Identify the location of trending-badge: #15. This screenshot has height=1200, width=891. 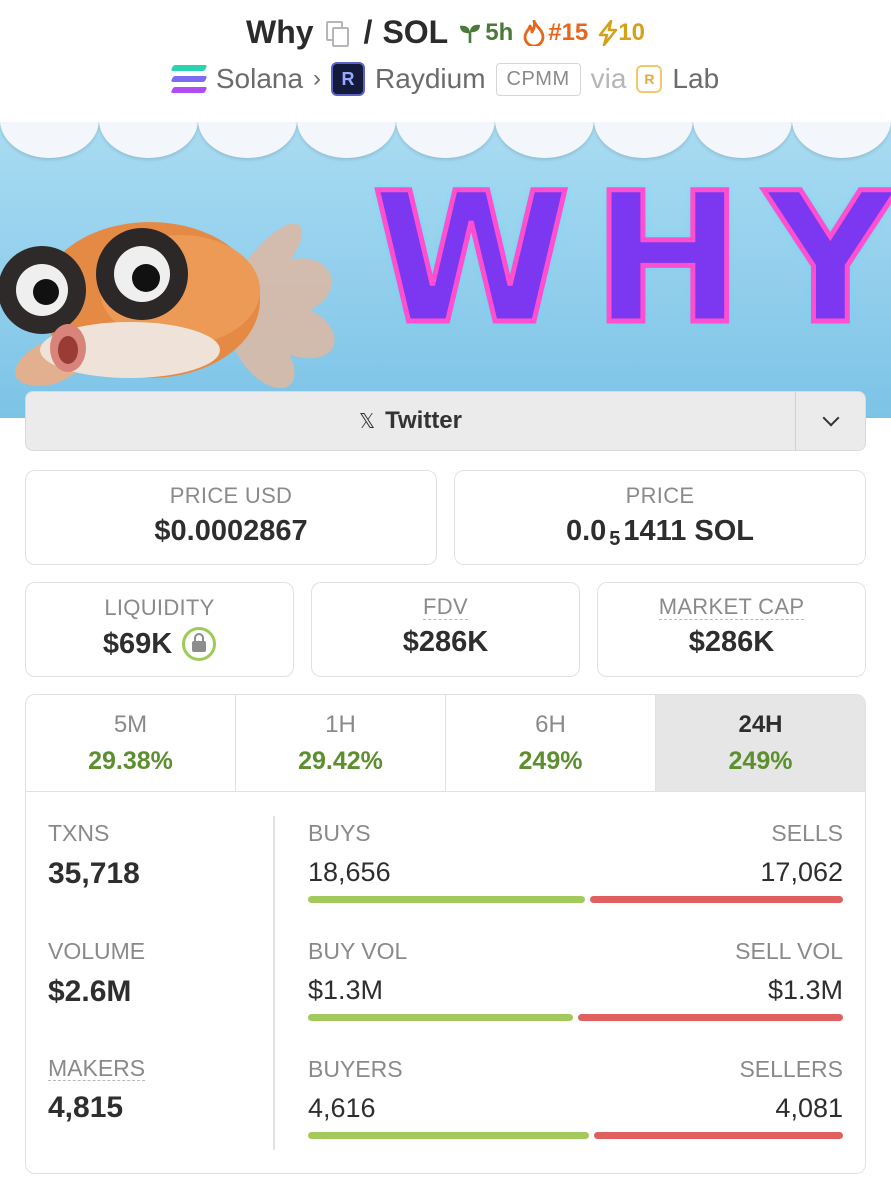
(555, 33).